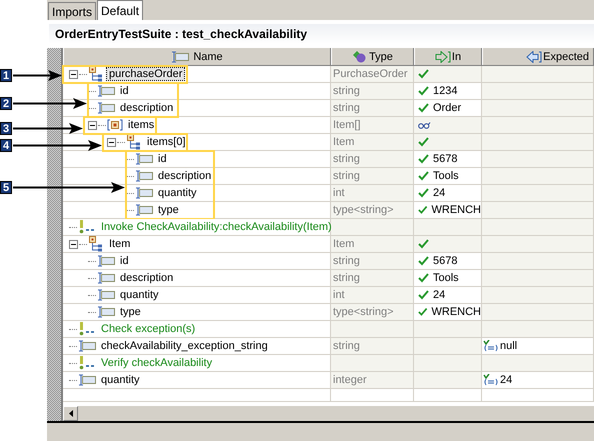  I want to click on array-icon, so click(115, 125).